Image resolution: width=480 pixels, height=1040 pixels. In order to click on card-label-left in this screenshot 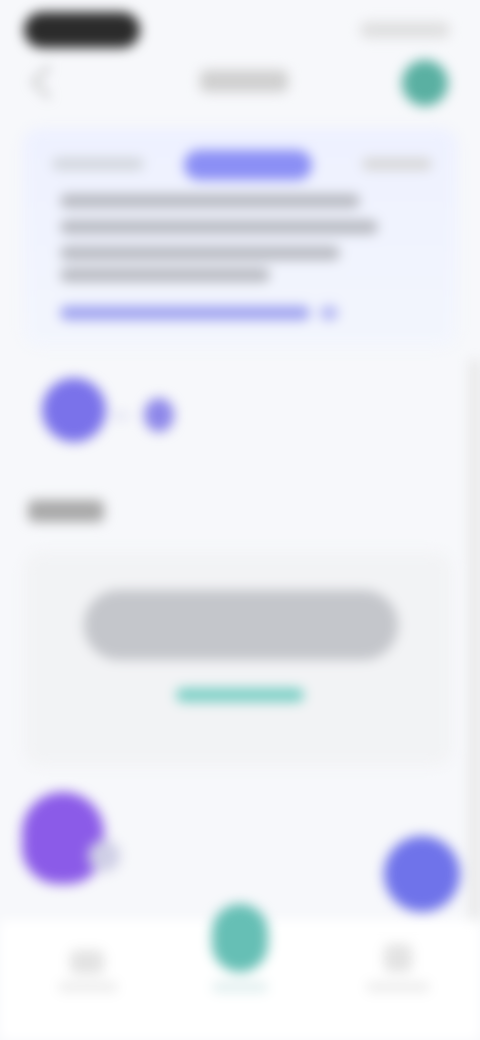, I will do `click(98, 164)`.